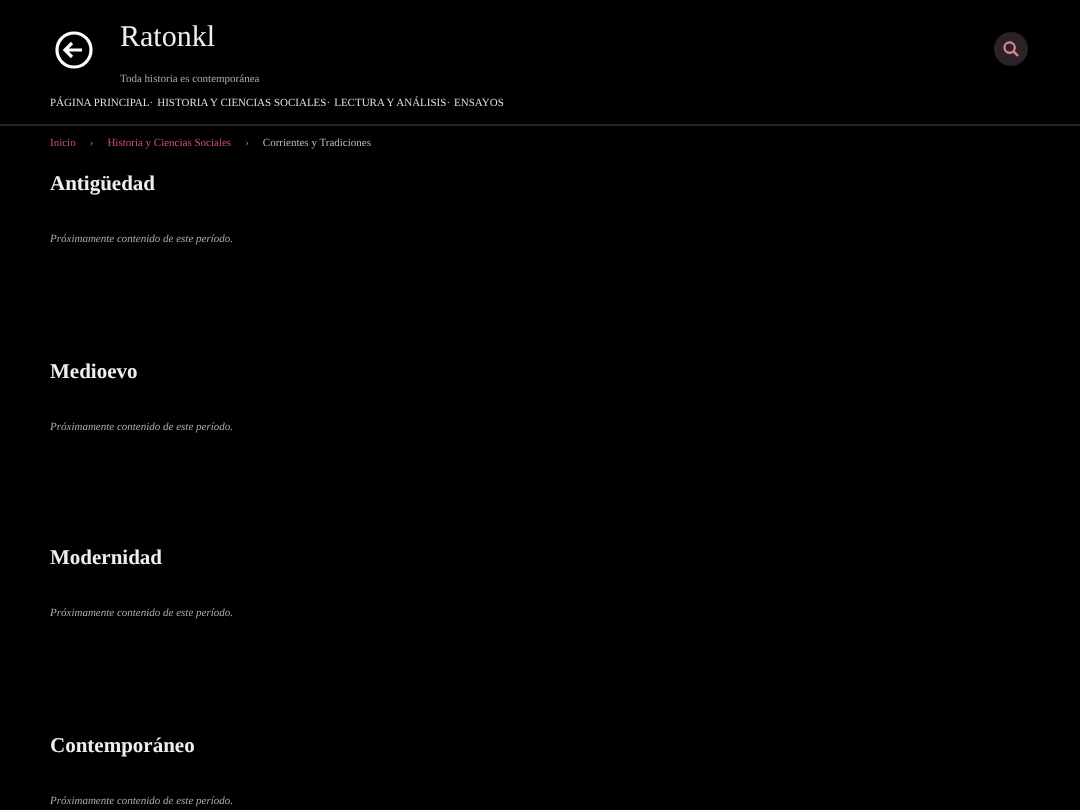 The width and height of the screenshot is (1080, 810). I want to click on section-heading: Contemporáneo, so click(123, 747).